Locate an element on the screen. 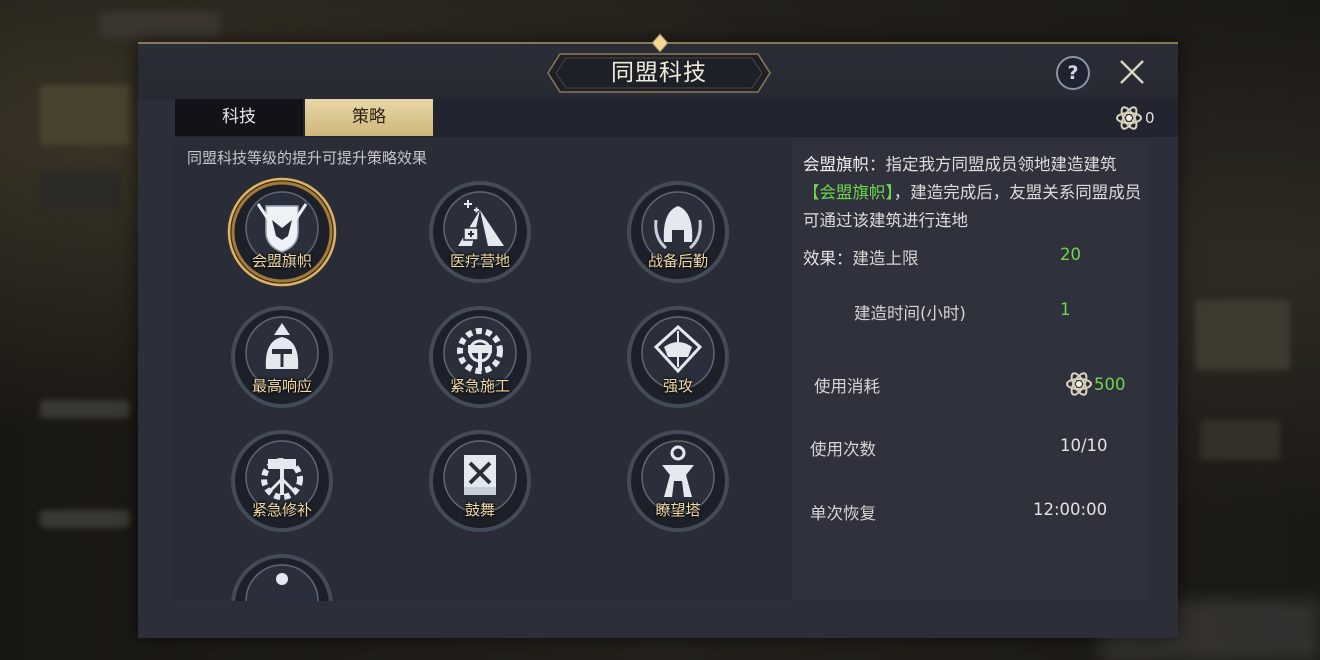  strategy-hint: 同盟科技等级的提升可提升策略效果 is located at coordinates (307, 158).